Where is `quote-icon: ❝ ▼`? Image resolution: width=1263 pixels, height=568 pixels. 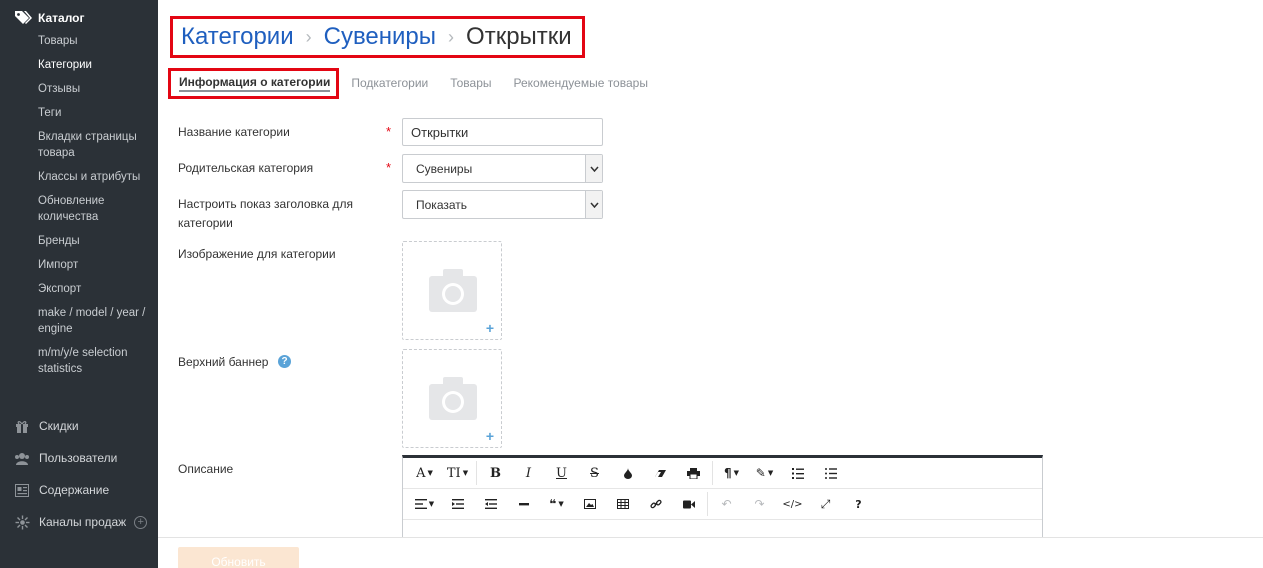
quote-icon: ❝ ▼ is located at coordinates (556, 504).